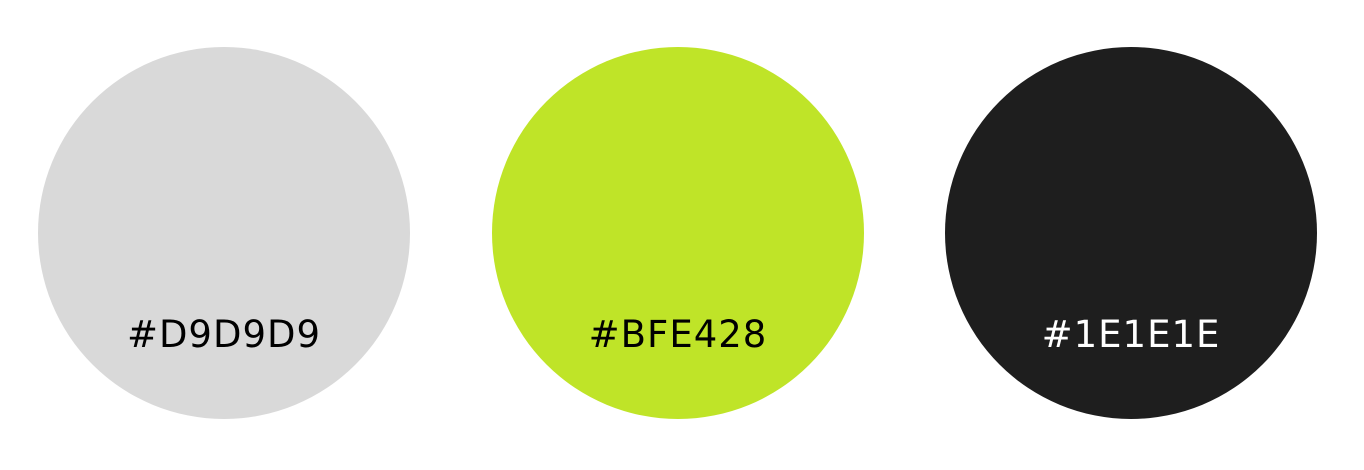 The image size is (1364, 470). Describe the element at coordinates (224, 334) in the screenshot. I see `color-swatch-hex-label: #D9D9D9` at that location.